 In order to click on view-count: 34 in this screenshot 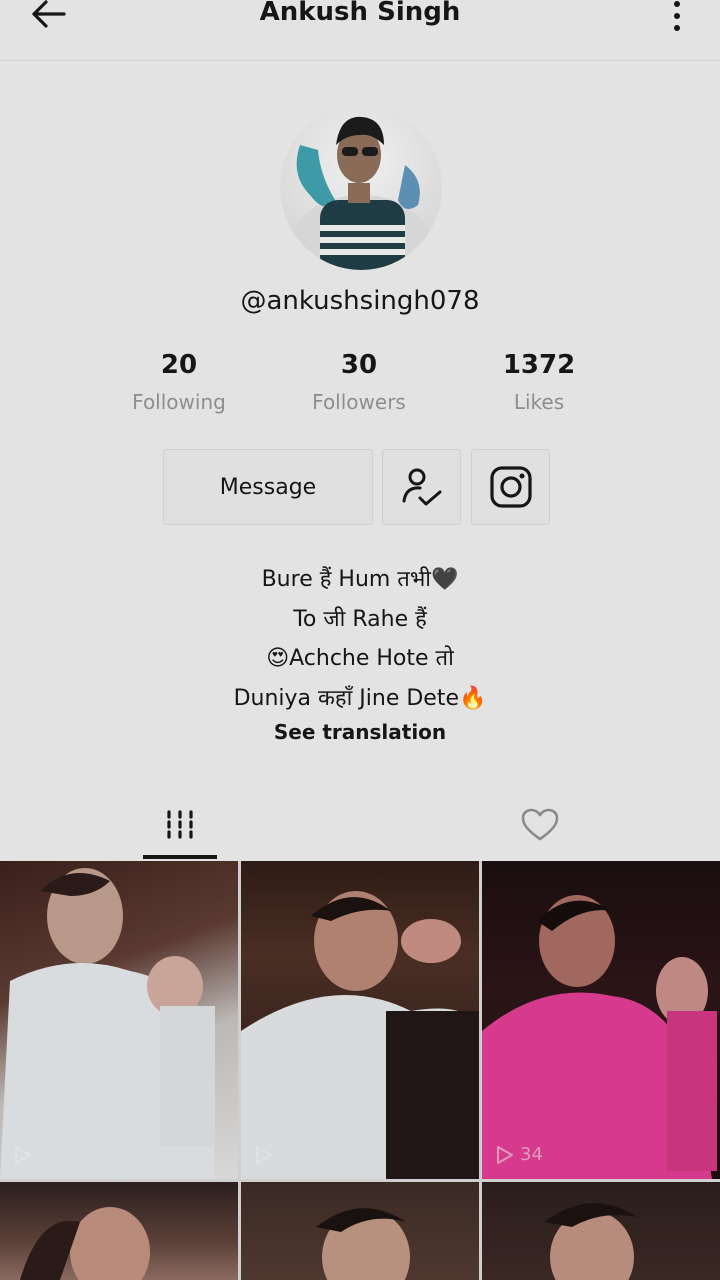, I will do `click(519, 1154)`.